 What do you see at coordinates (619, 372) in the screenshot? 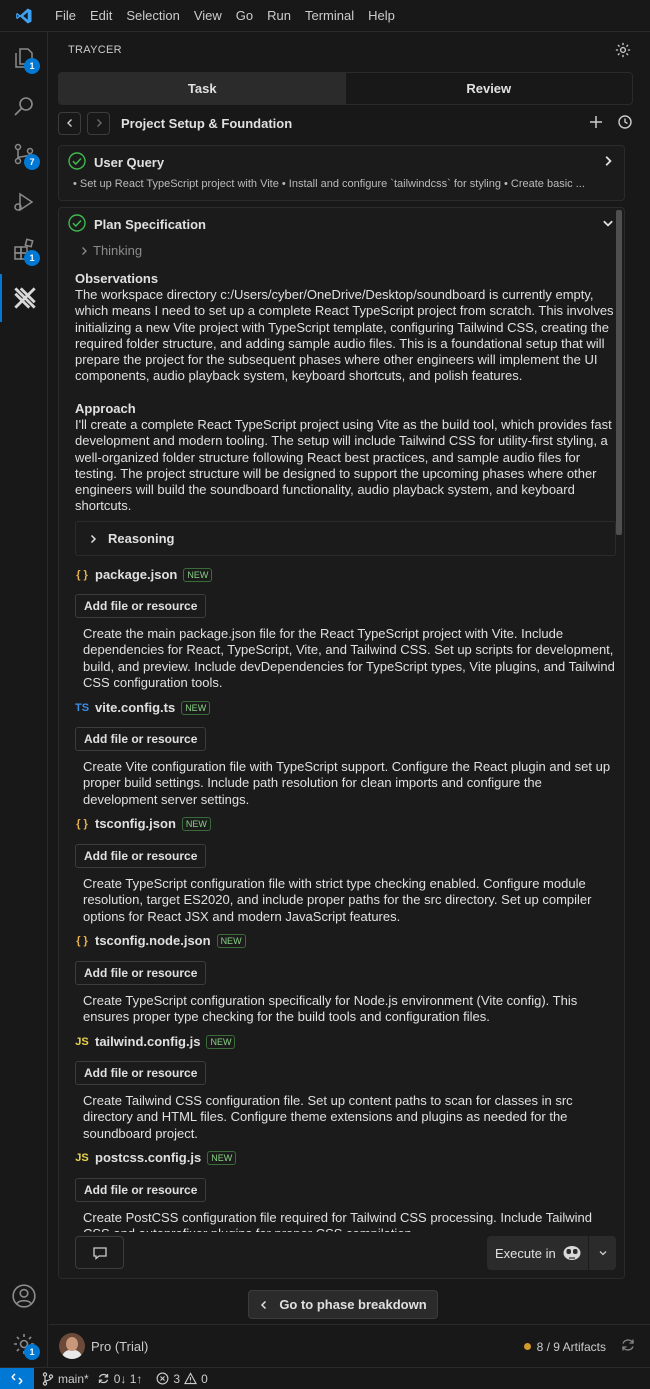
I see `plan-scrollbar` at bounding box center [619, 372].